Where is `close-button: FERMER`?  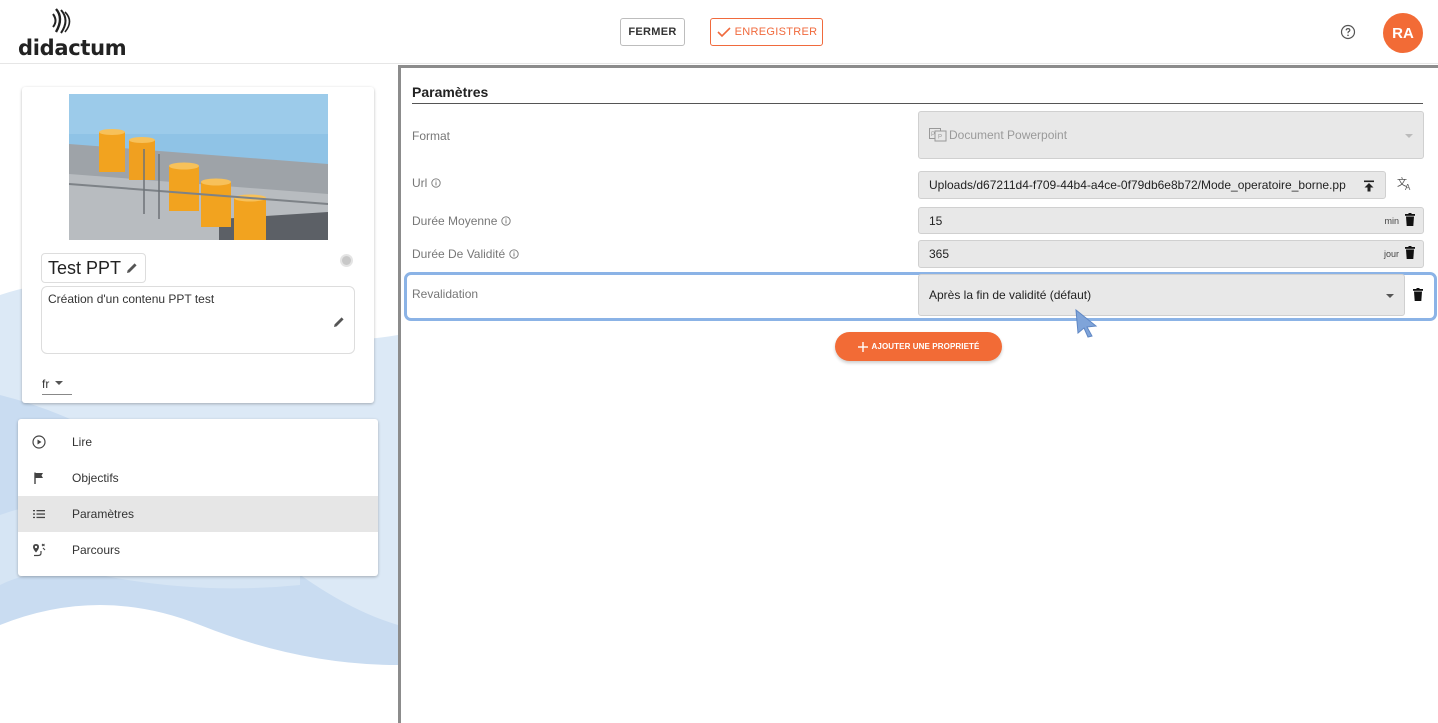
close-button: FERMER is located at coordinates (652, 32).